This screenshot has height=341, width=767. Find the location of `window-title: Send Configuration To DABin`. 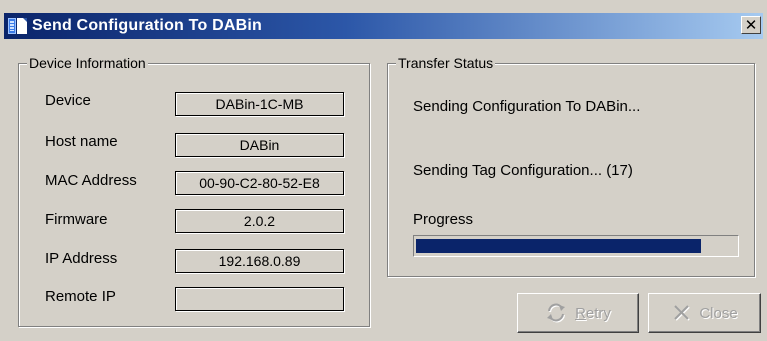

window-title: Send Configuration To DABin is located at coordinates (147, 25).